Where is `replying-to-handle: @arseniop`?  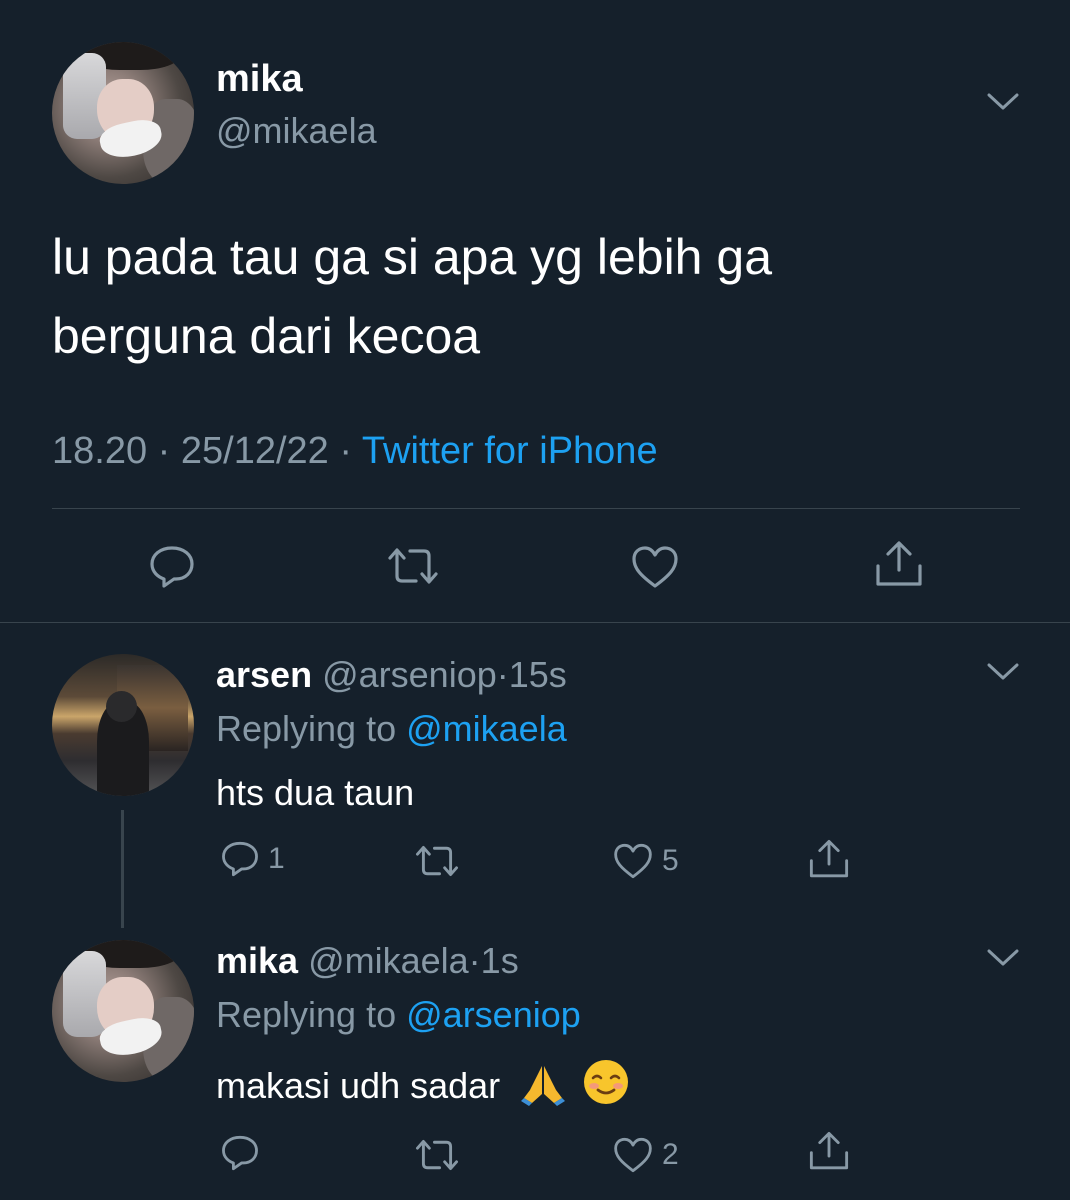
replying-to-handle: @arseniop is located at coordinates (493, 1014).